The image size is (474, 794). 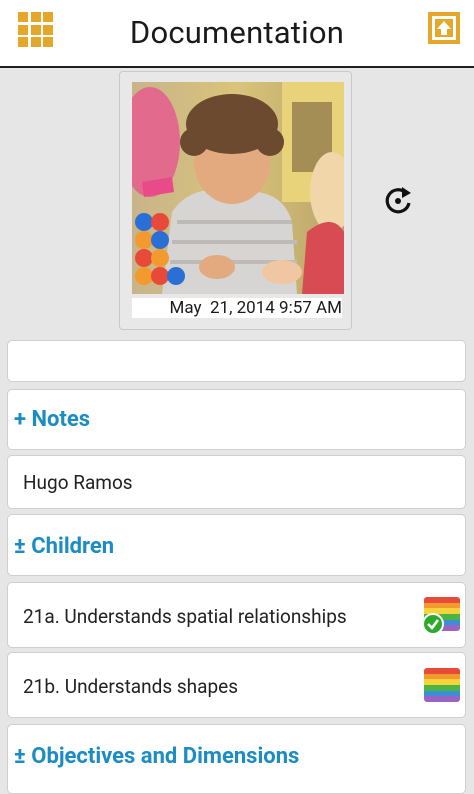 What do you see at coordinates (433, 624) in the screenshot?
I see `checkmark-icon` at bounding box center [433, 624].